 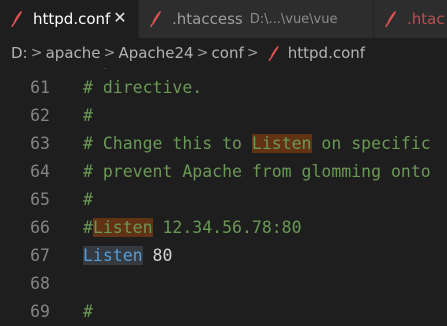 What do you see at coordinates (40, 143) in the screenshot?
I see `line-number: 63` at bounding box center [40, 143].